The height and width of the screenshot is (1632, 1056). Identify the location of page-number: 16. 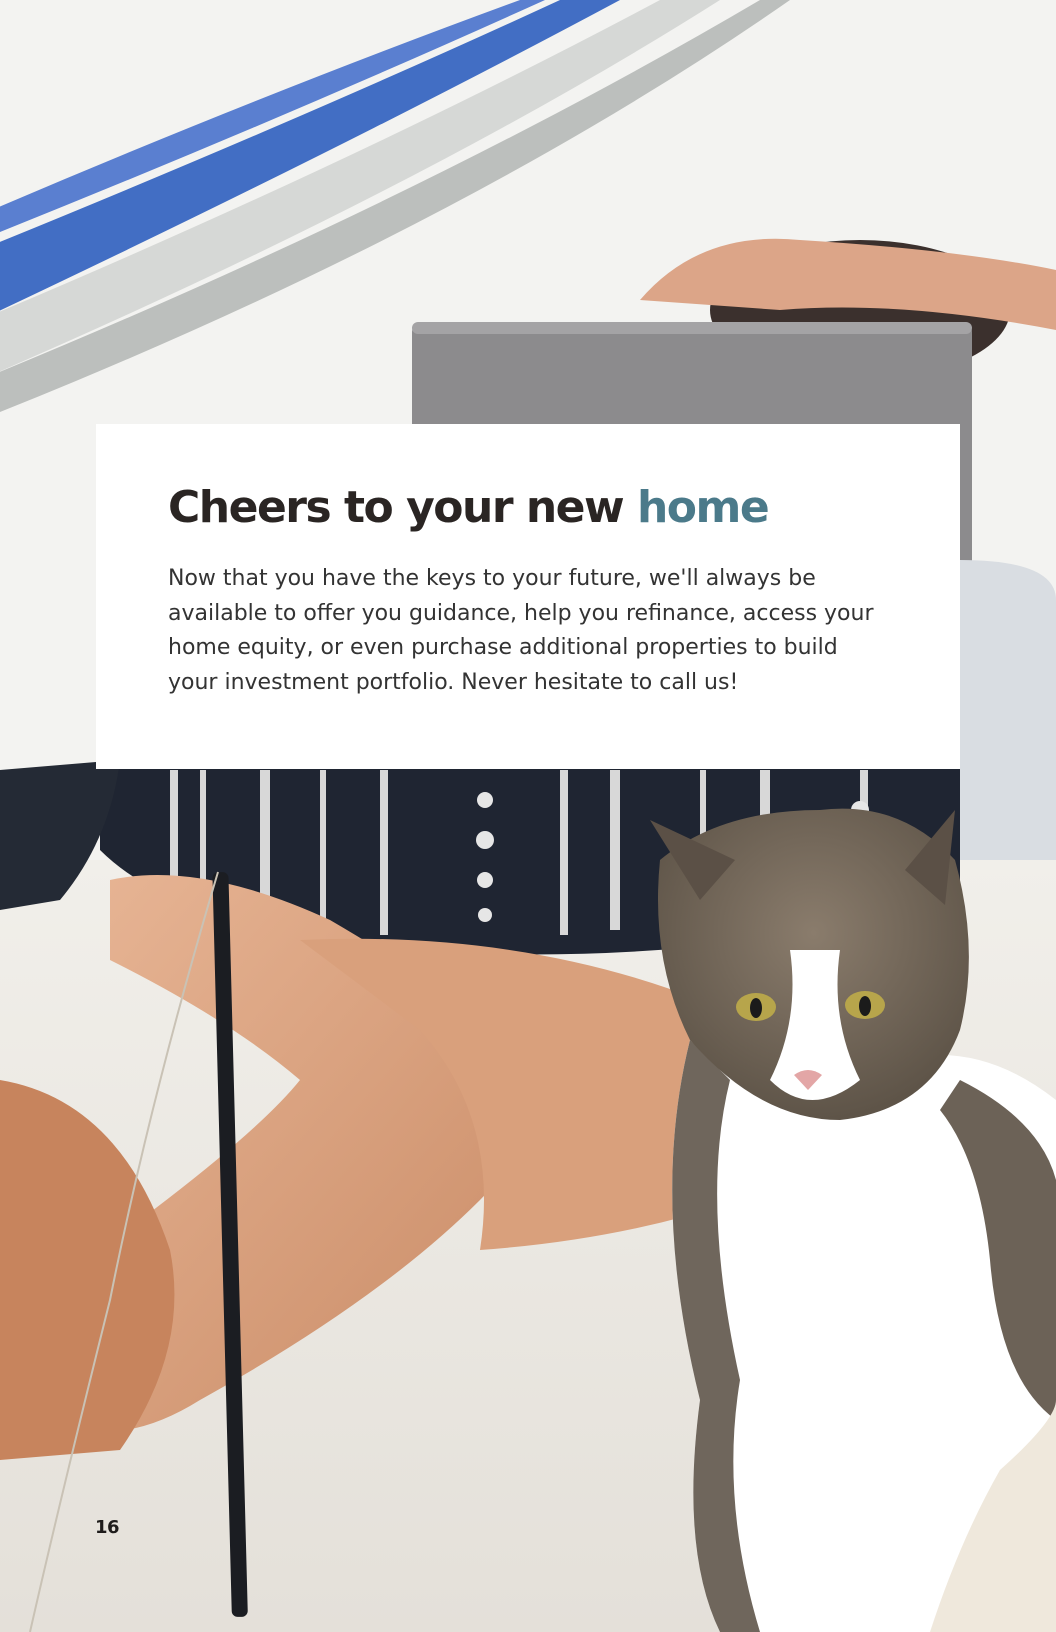
(107, 1527).